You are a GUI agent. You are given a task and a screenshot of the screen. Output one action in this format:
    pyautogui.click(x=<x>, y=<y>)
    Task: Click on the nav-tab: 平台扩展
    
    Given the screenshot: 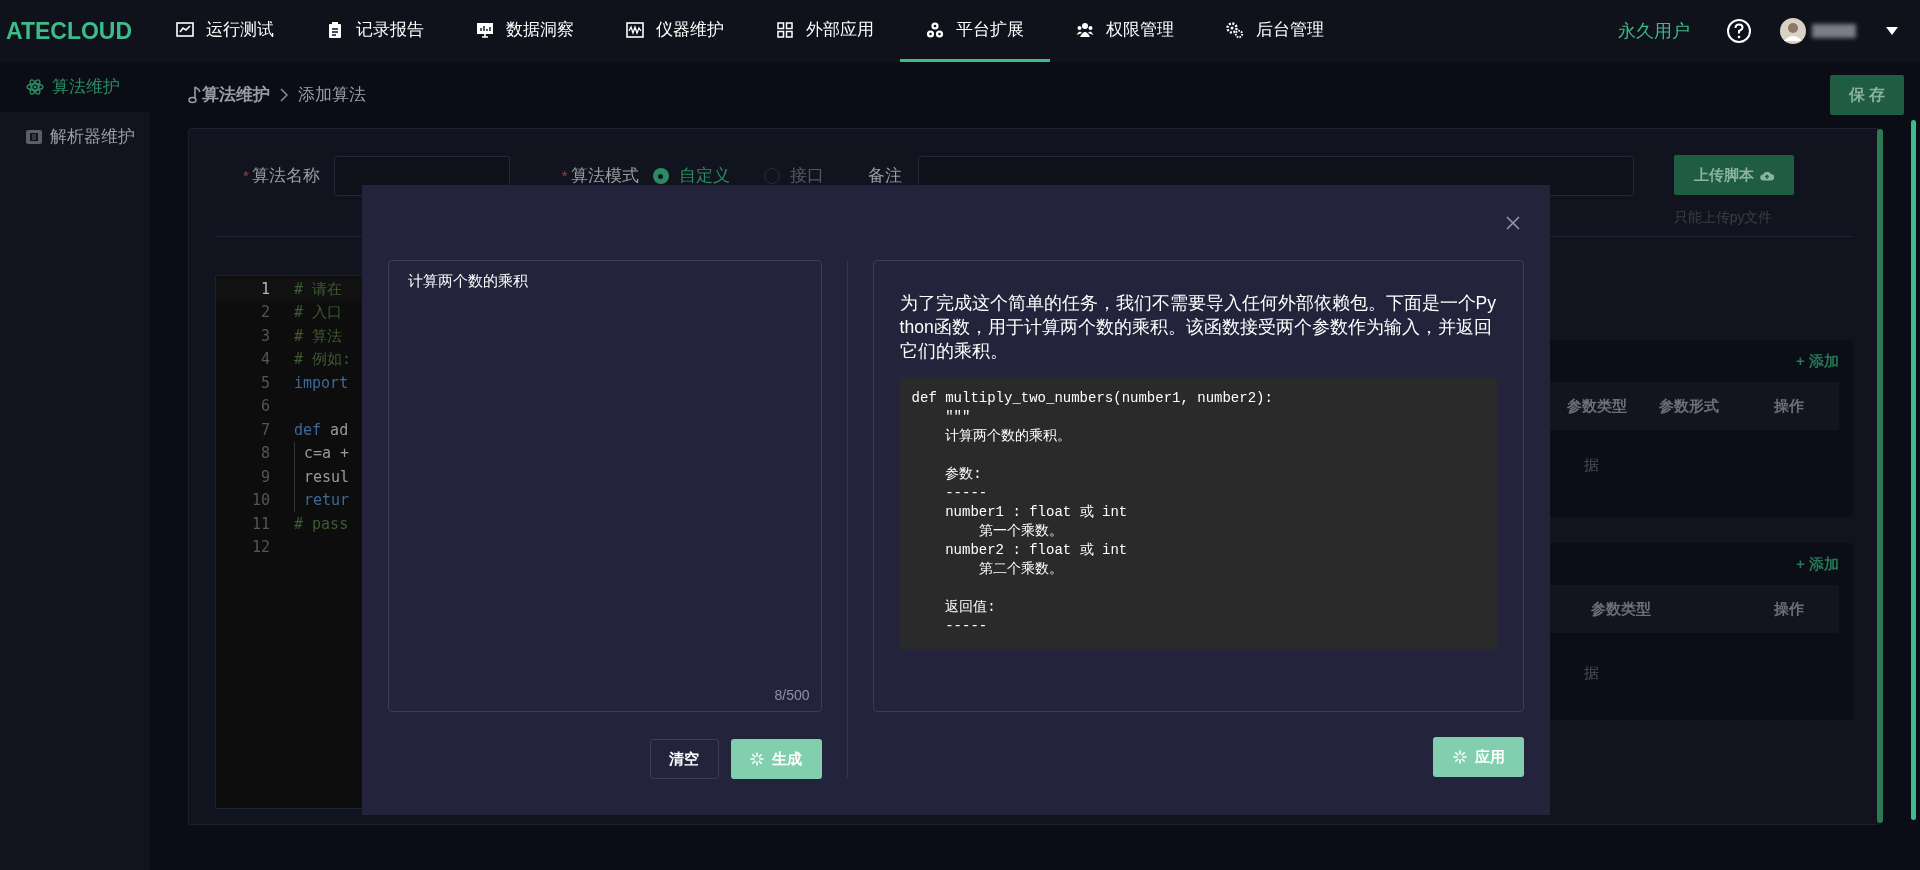 What is the action you would take?
    pyautogui.click(x=975, y=31)
    